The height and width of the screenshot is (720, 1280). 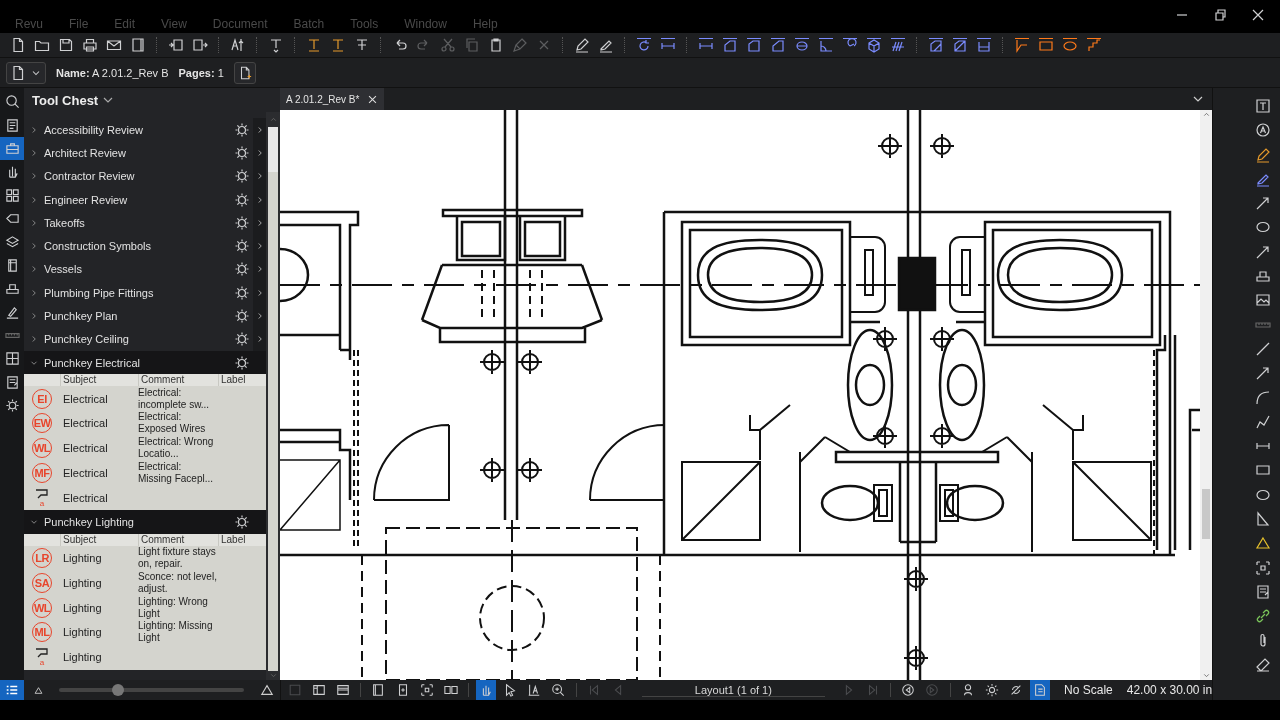 What do you see at coordinates (730, 45) in the screenshot?
I see `polylength-measure-icon` at bounding box center [730, 45].